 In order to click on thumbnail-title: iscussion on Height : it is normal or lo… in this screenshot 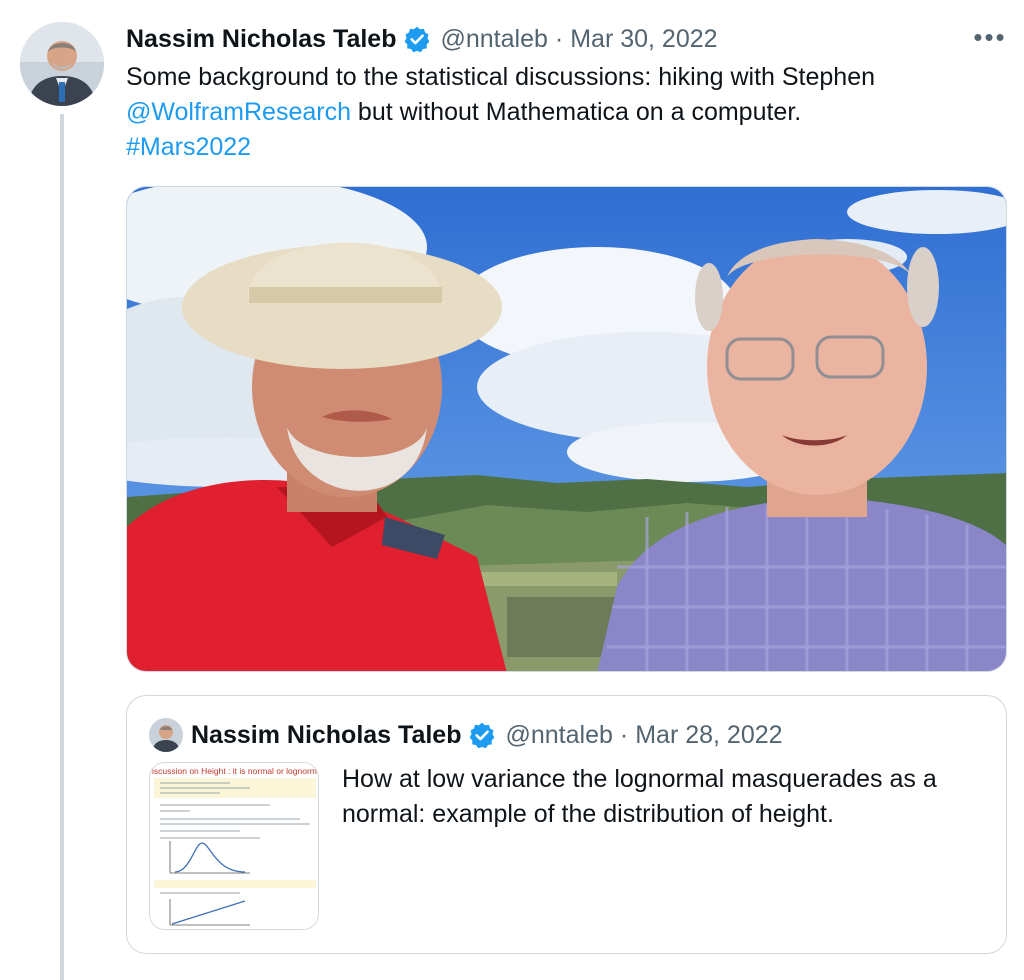, I will do `click(235, 771)`.